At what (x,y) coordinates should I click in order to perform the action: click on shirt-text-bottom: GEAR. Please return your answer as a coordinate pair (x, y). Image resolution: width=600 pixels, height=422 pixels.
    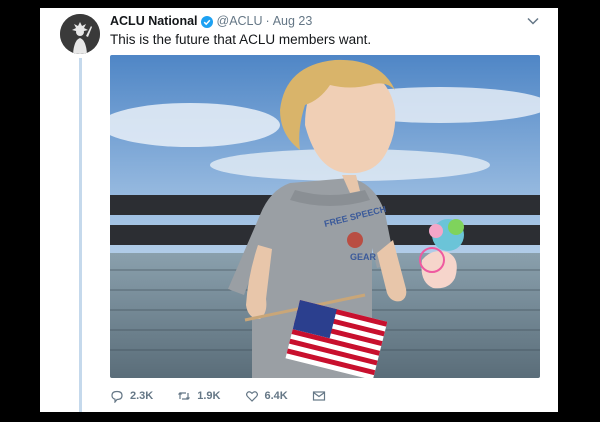
    Looking at the image, I should click on (363, 257).